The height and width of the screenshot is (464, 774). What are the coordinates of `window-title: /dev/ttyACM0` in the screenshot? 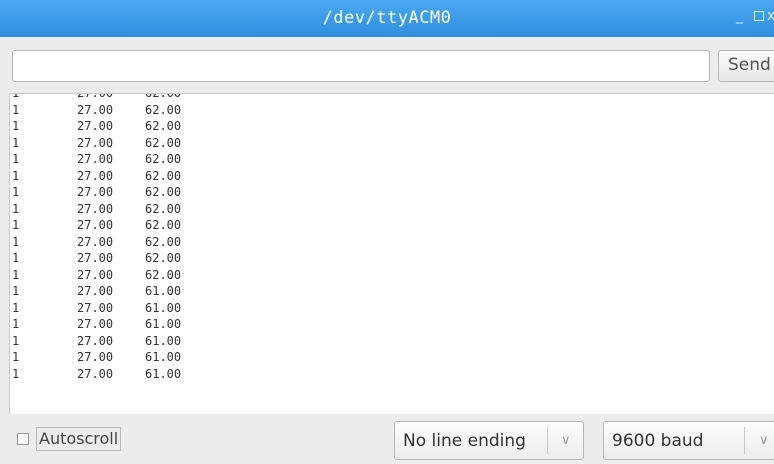 It's located at (387, 18).